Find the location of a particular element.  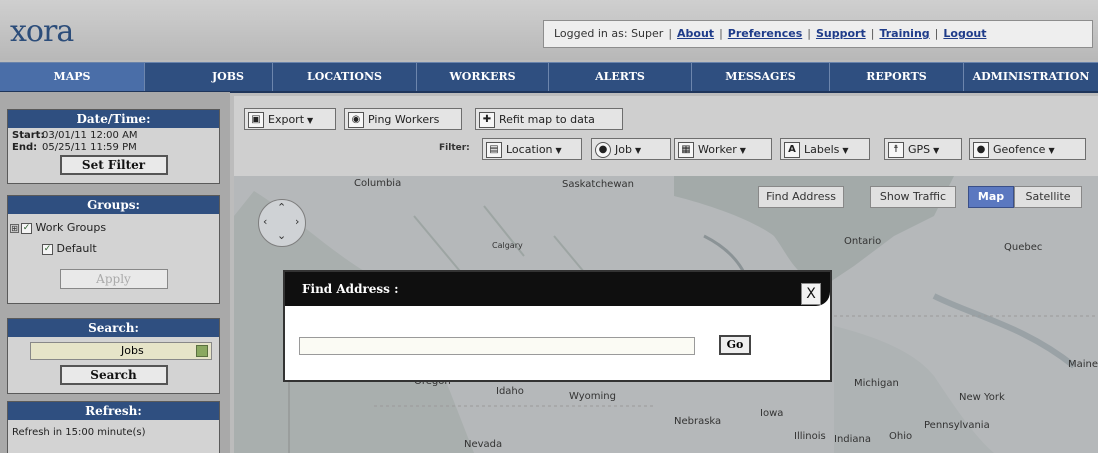

map-label: Wyoming is located at coordinates (592, 396).